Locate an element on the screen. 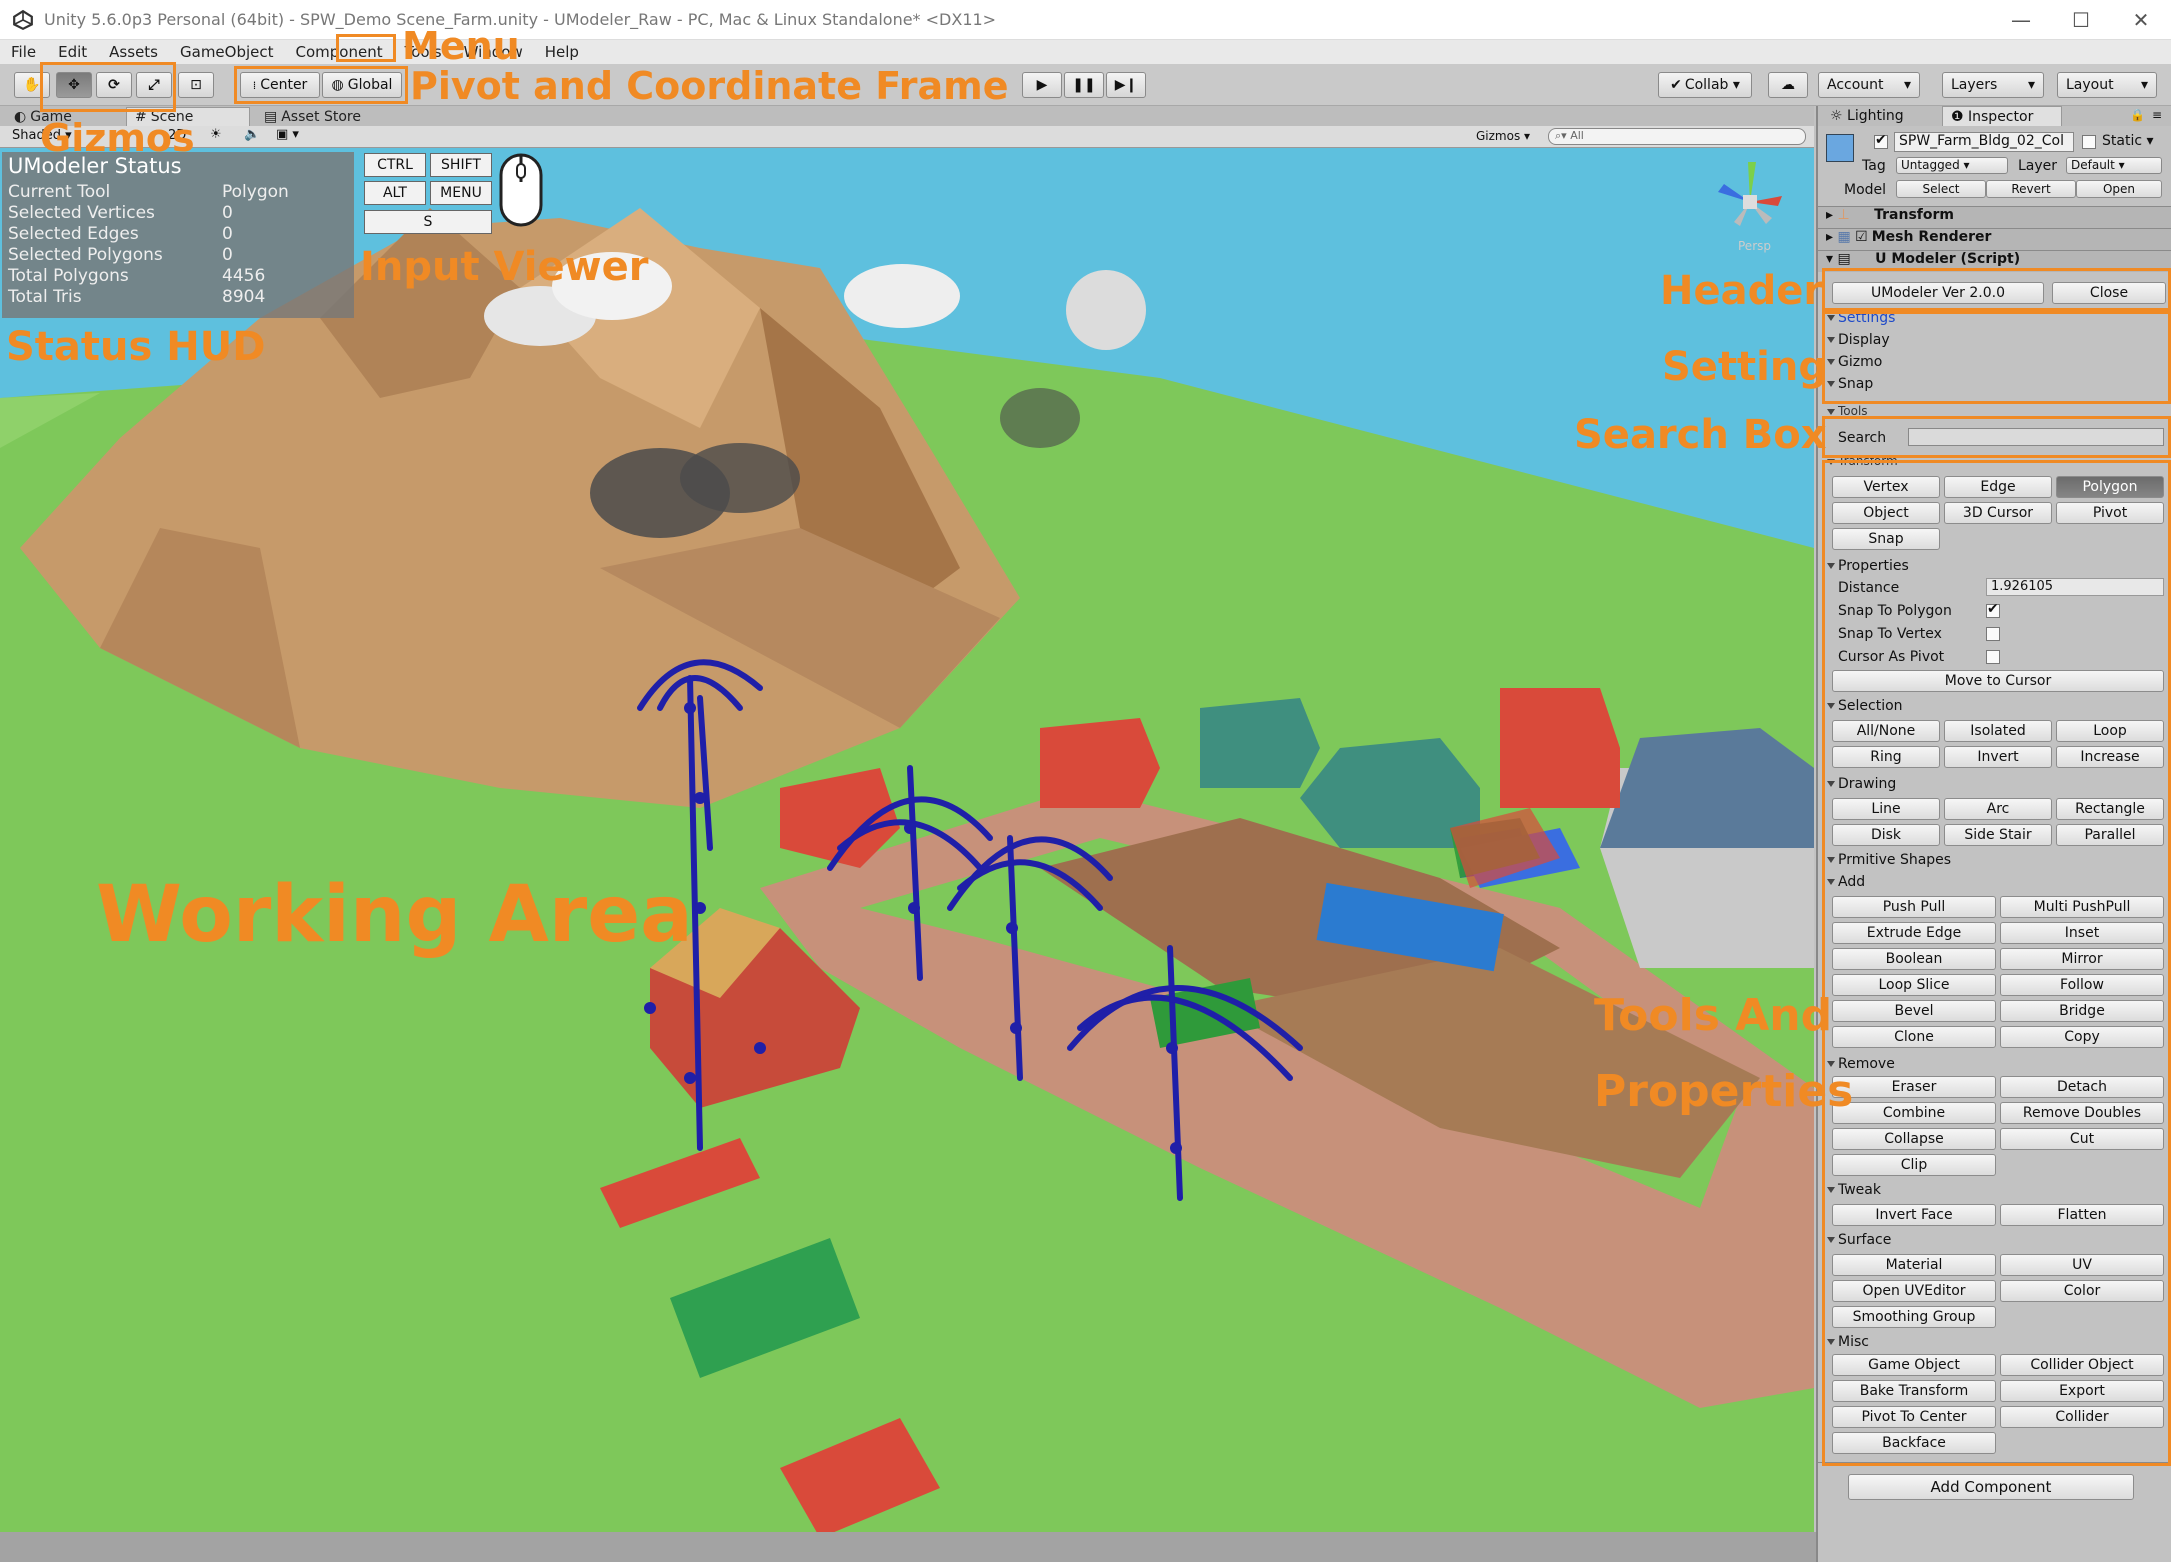 The width and height of the screenshot is (2171, 1562). header-annotation: Header is located at coordinates (1742, 291).